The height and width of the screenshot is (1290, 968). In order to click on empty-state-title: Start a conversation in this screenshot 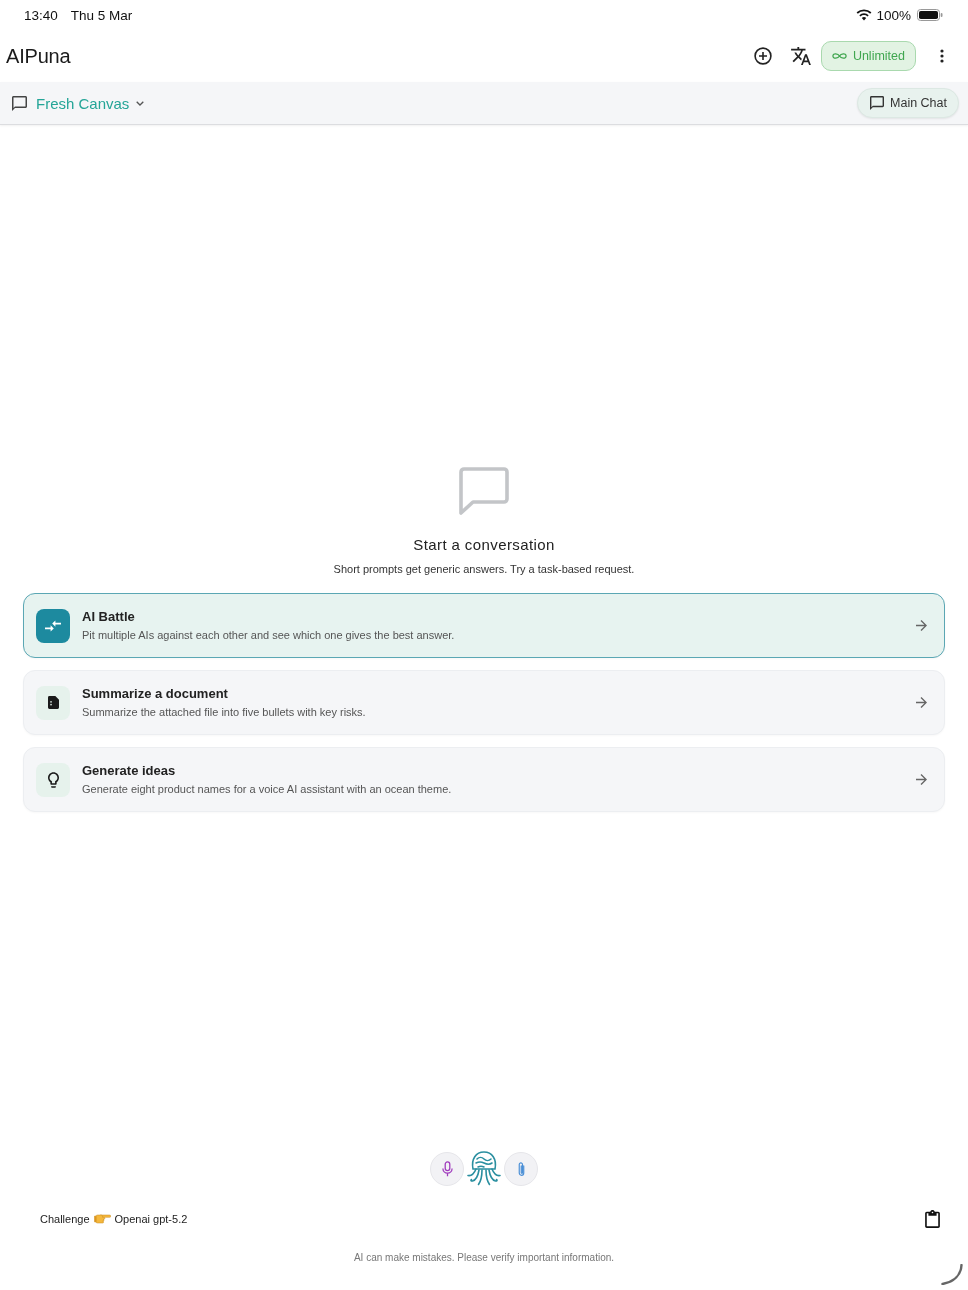, I will do `click(484, 545)`.